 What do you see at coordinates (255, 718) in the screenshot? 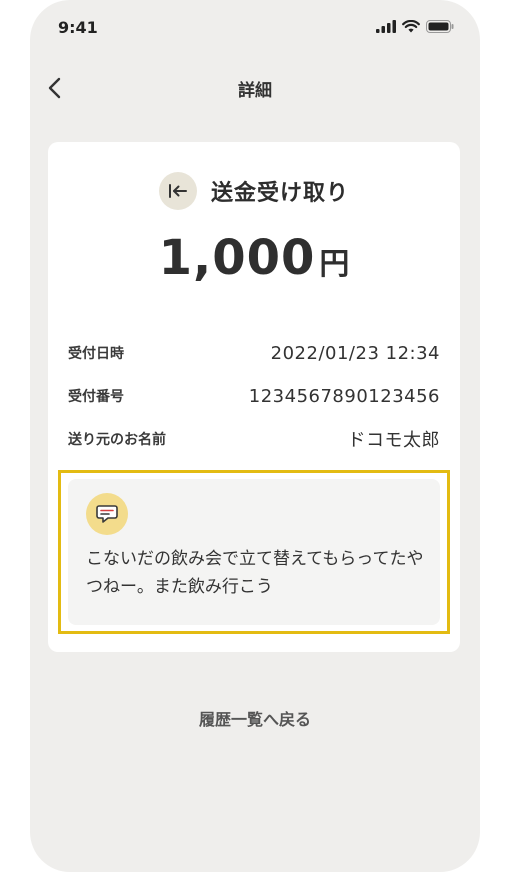
I see `back-to-history-link: 履歴一覧へ戻る` at bounding box center [255, 718].